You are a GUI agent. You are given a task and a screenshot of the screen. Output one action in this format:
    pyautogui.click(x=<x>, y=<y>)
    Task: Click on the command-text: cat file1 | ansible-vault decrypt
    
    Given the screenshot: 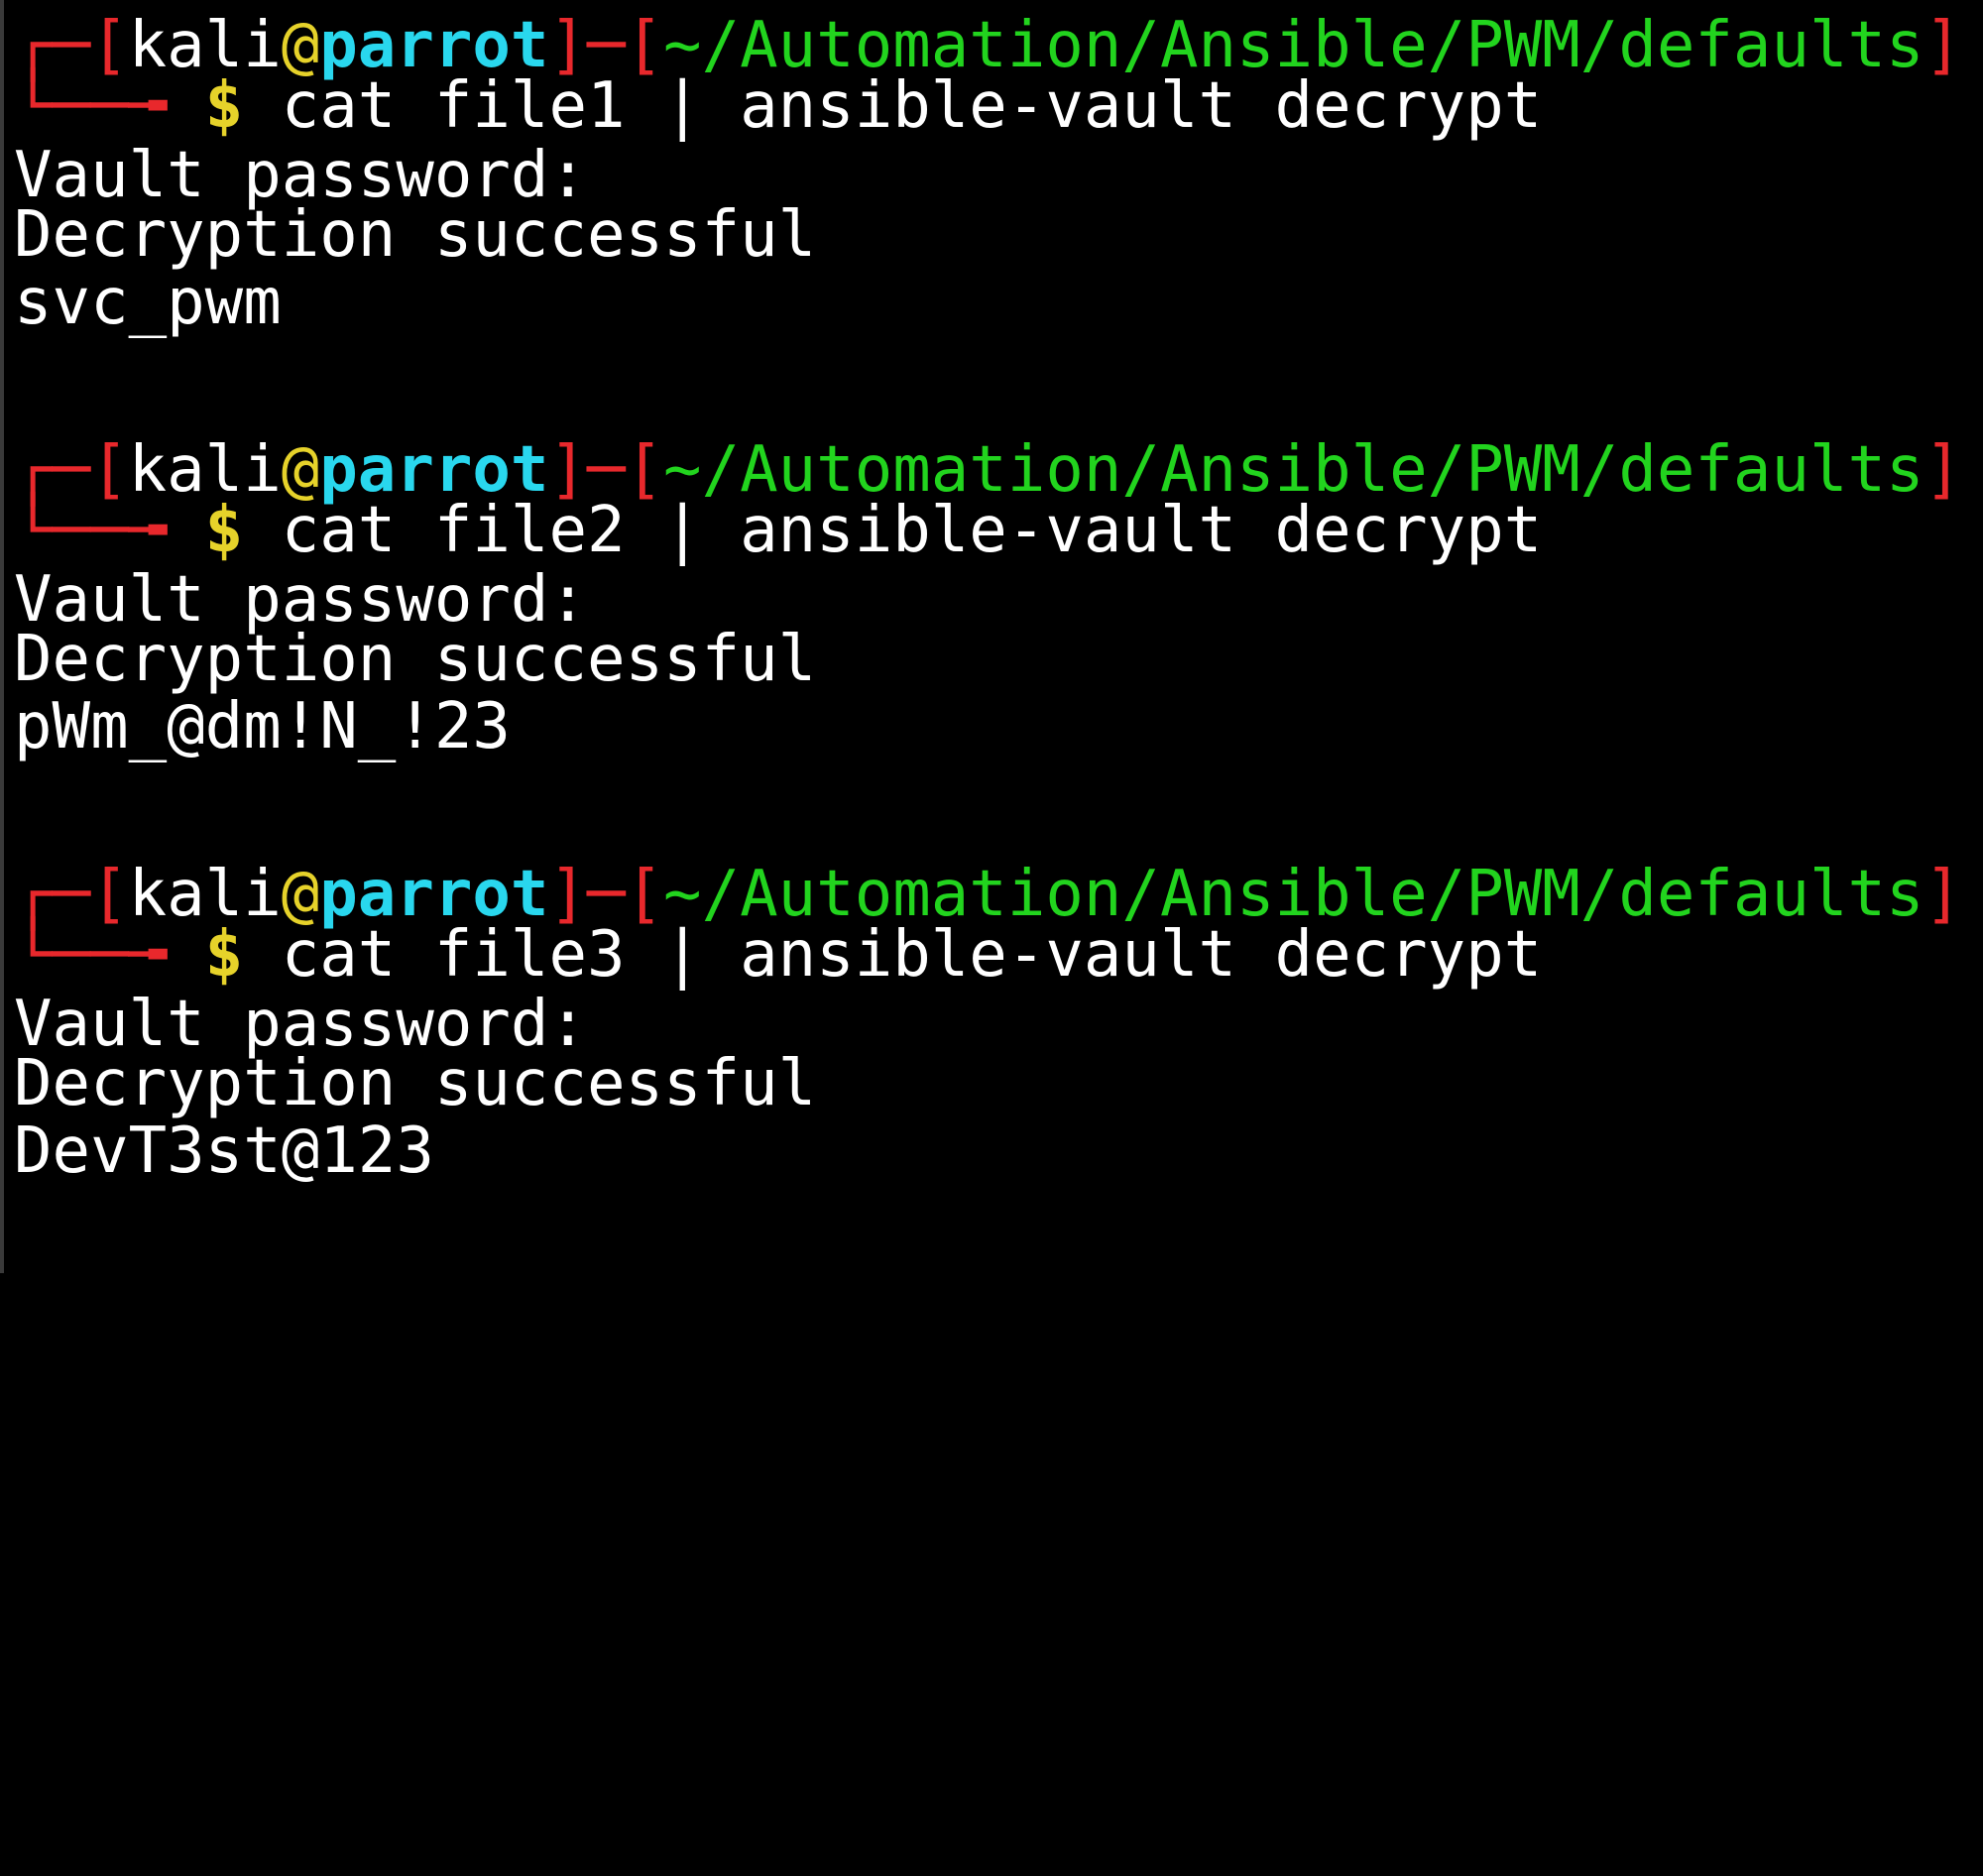 What is the action you would take?
    pyautogui.click(x=912, y=106)
    